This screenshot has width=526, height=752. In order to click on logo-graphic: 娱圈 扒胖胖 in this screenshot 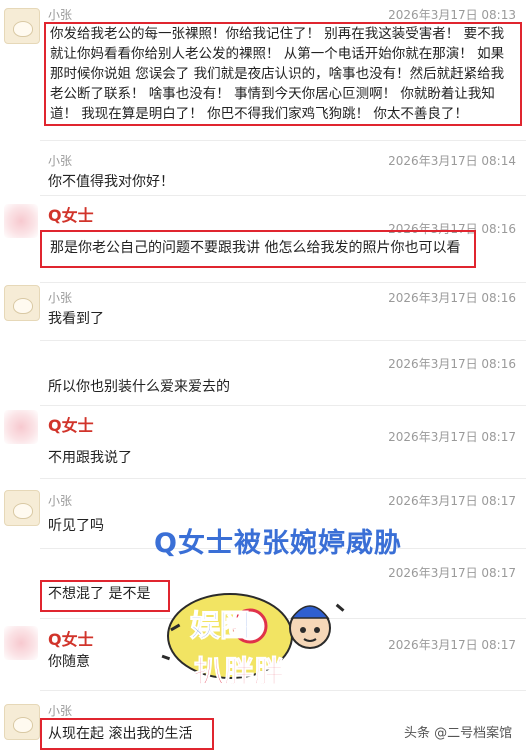, I will do `click(253, 642)`.